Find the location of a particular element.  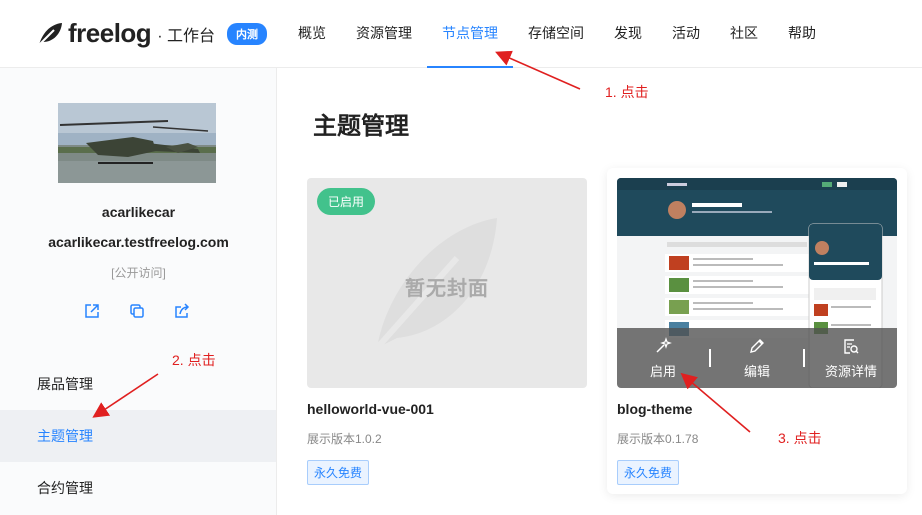

node-domain: acarlikecar.testfreelog.com is located at coordinates (138, 242).